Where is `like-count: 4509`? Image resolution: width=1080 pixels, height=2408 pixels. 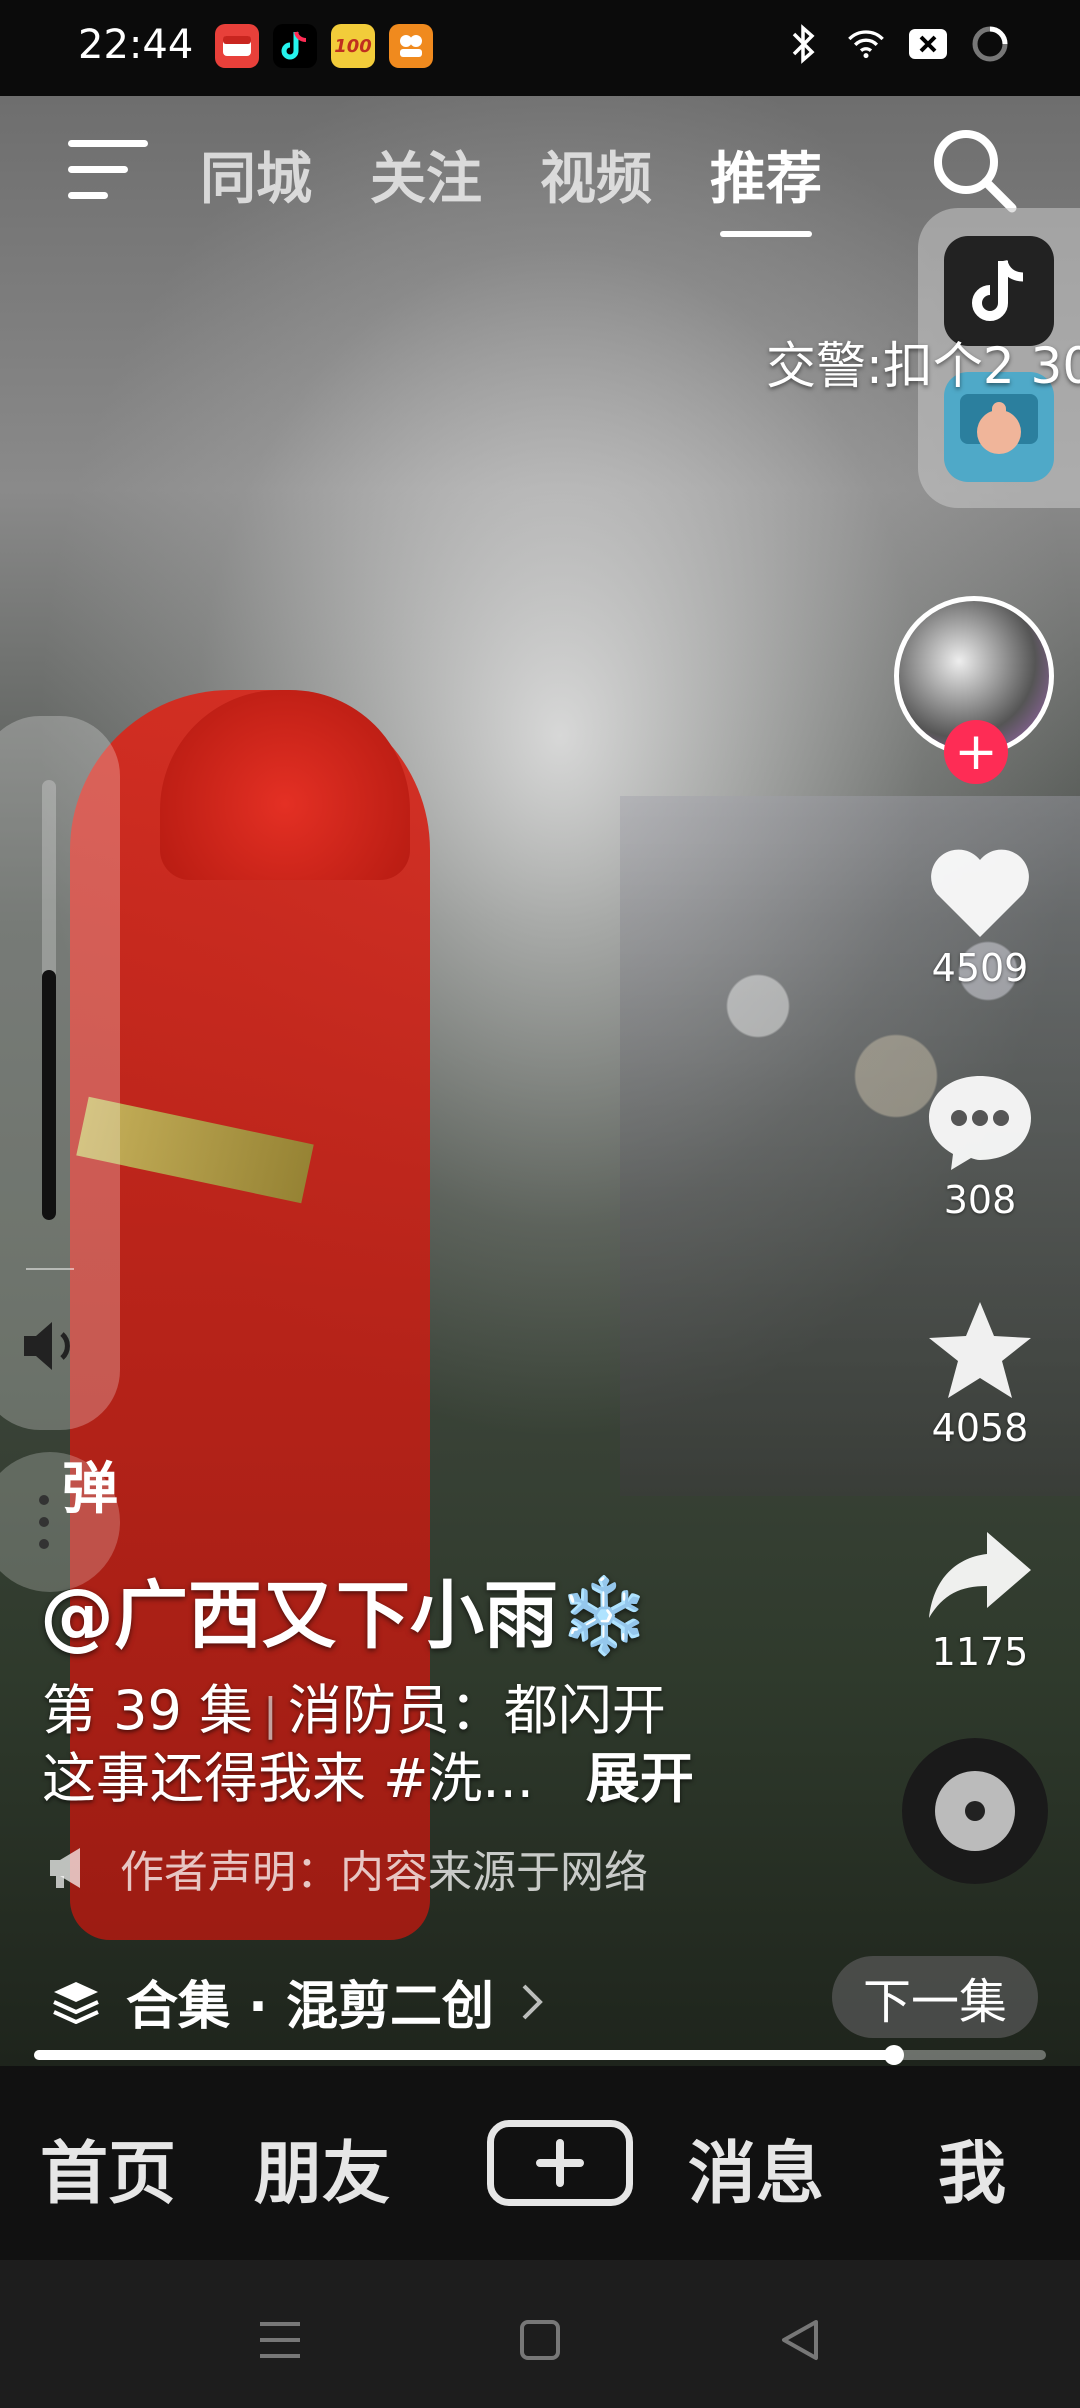
like-count: 4509 is located at coordinates (980, 968).